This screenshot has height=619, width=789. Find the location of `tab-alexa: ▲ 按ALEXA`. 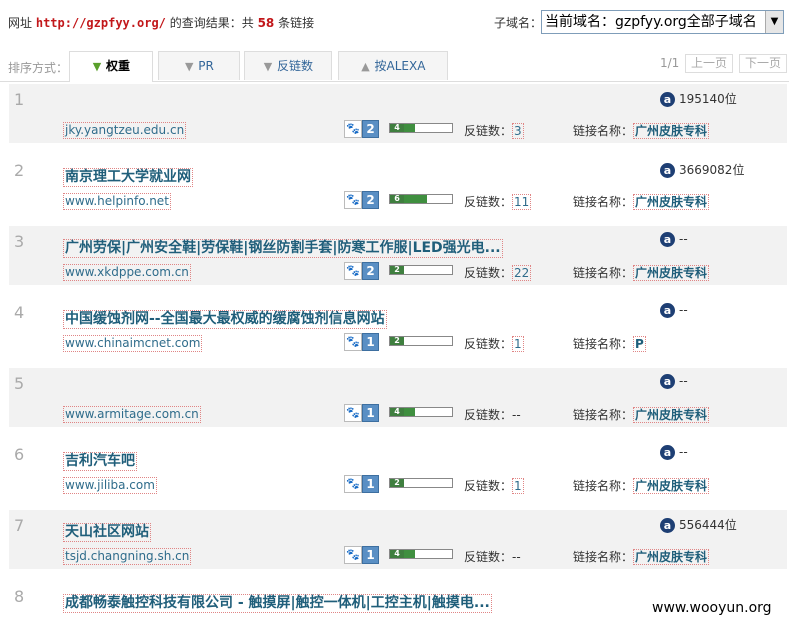

tab-alexa: ▲ 按ALEXA is located at coordinates (393, 65).